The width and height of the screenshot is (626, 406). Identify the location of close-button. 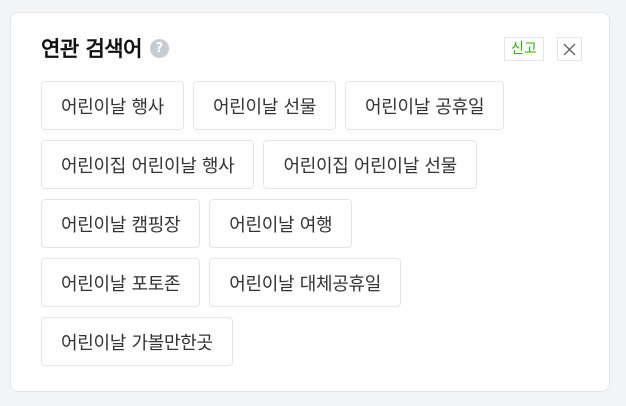
(569, 49).